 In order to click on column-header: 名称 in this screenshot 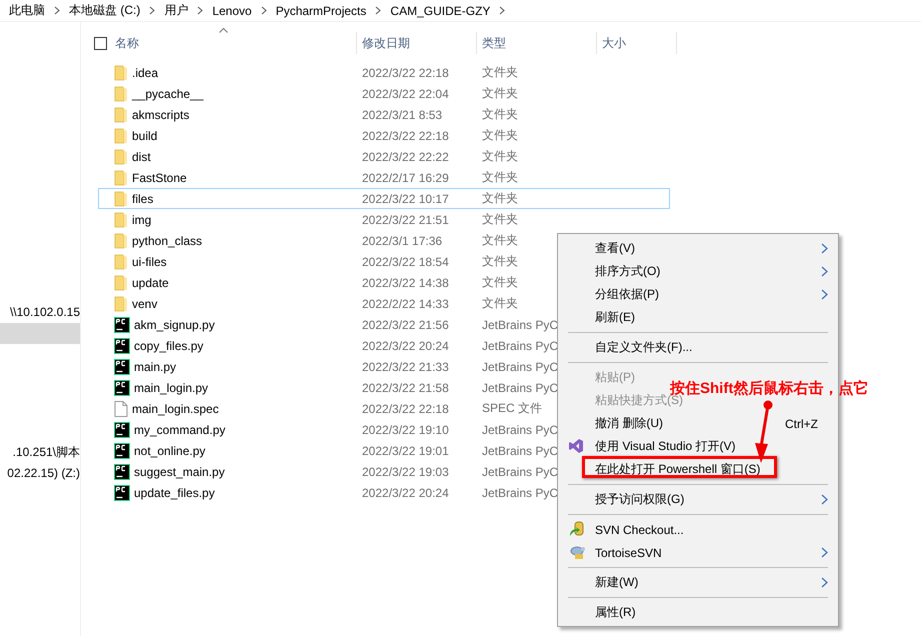, I will do `click(127, 43)`.